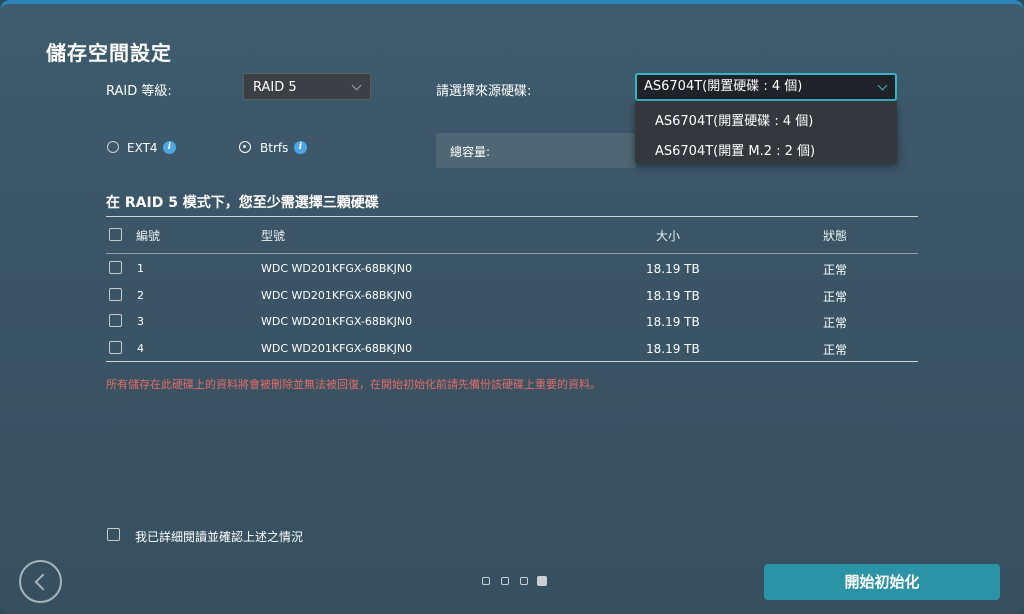  I want to click on row-number: 3, so click(140, 321).